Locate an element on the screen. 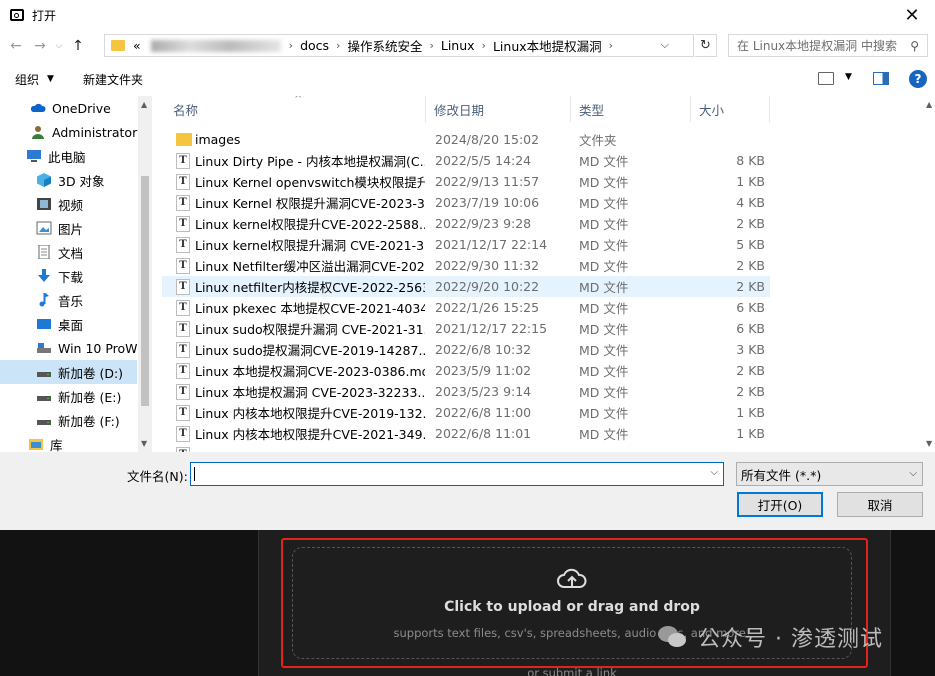 The image size is (935, 676). recent-dropdown-icon: ⌵ is located at coordinates (59, 46).